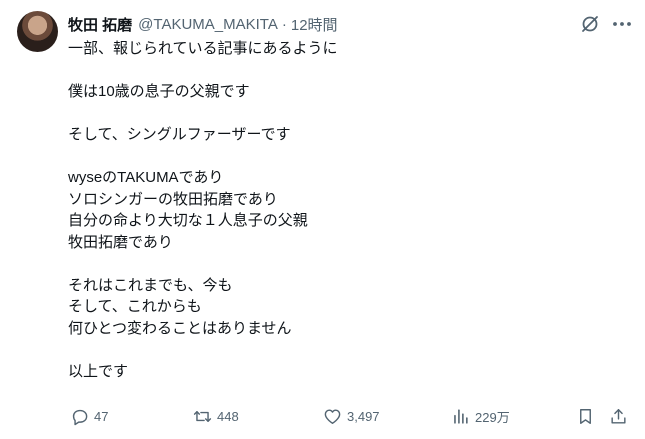 This screenshot has width=645, height=439. Describe the element at coordinates (188, 220) in the screenshot. I see `tweet-line: 自分の命より大切な１人息子の父親` at that location.